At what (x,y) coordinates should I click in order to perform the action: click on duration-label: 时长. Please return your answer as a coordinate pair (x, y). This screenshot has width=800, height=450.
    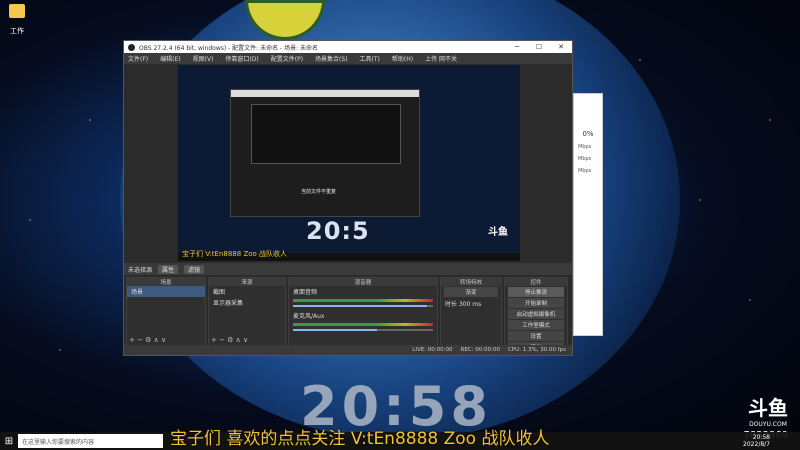
    Looking at the image, I should click on (451, 304).